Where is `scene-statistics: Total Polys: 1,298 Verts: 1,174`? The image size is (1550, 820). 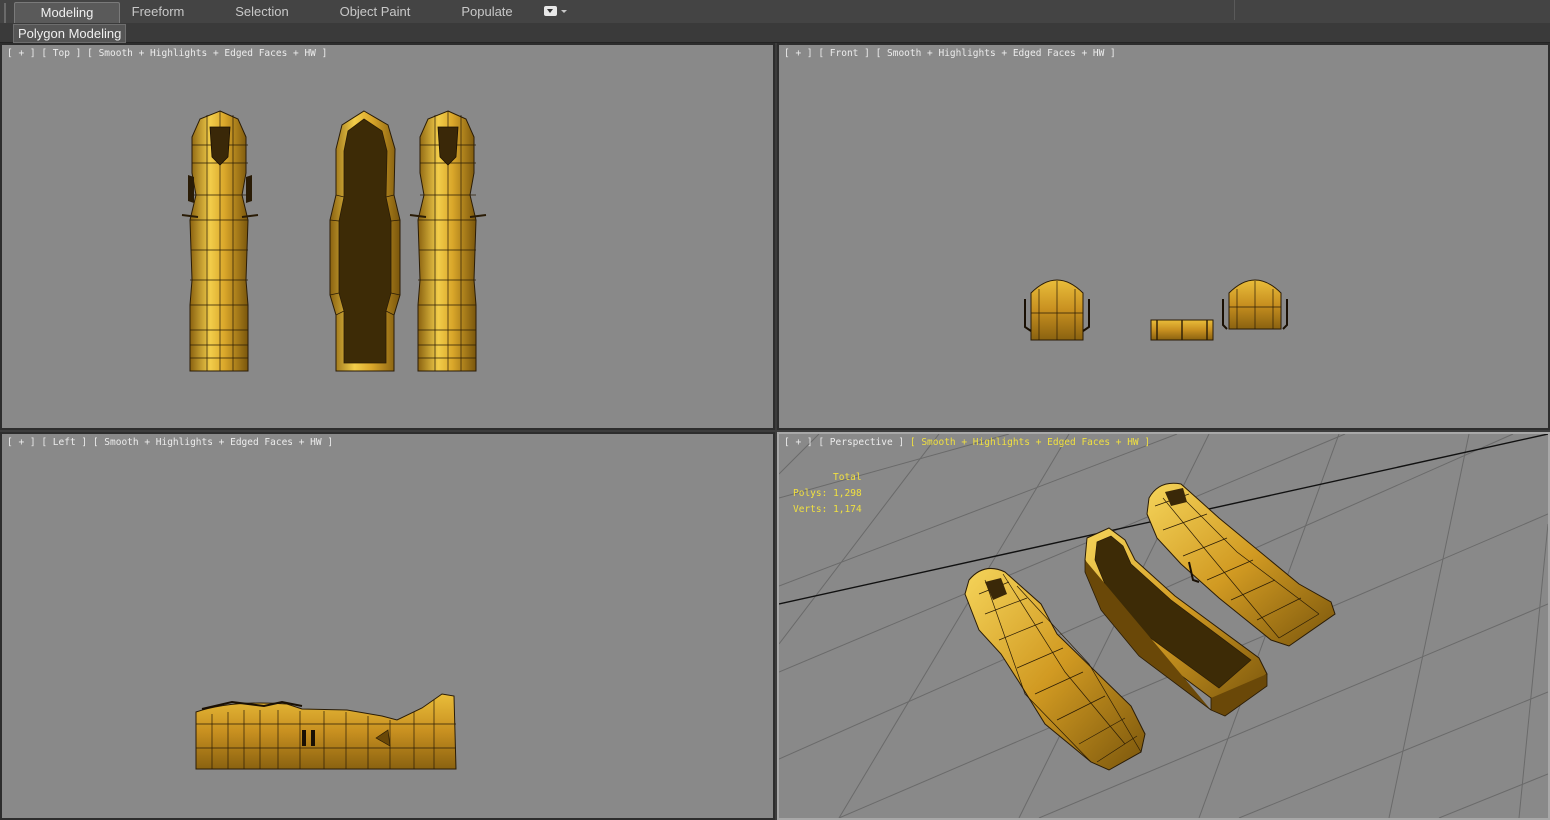
scene-statistics: Total Polys: 1,298 Verts: 1,174 is located at coordinates (827, 494).